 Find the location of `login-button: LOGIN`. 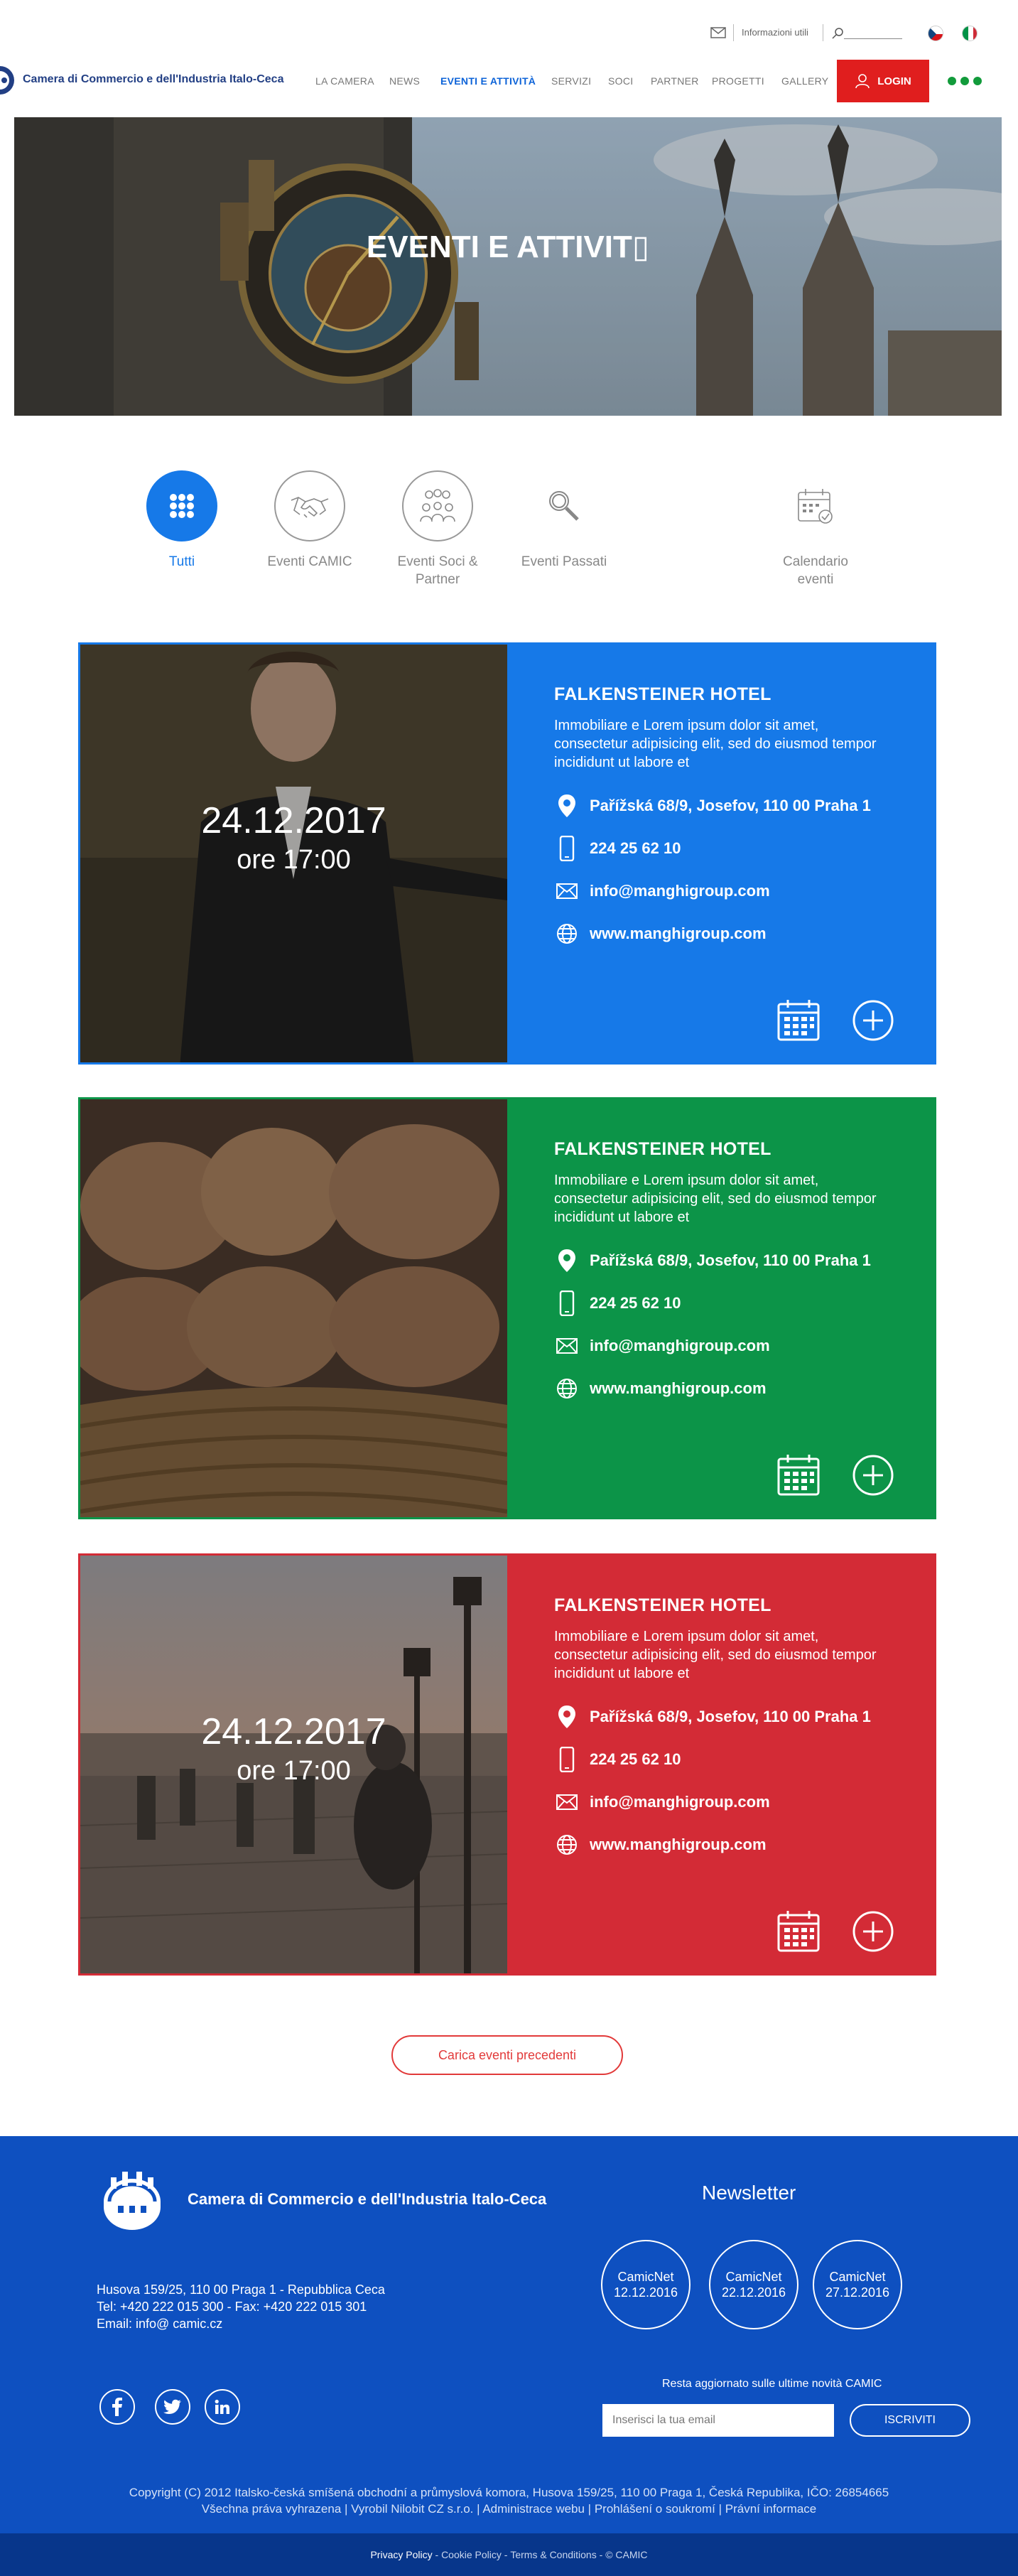

login-button: LOGIN is located at coordinates (883, 81).